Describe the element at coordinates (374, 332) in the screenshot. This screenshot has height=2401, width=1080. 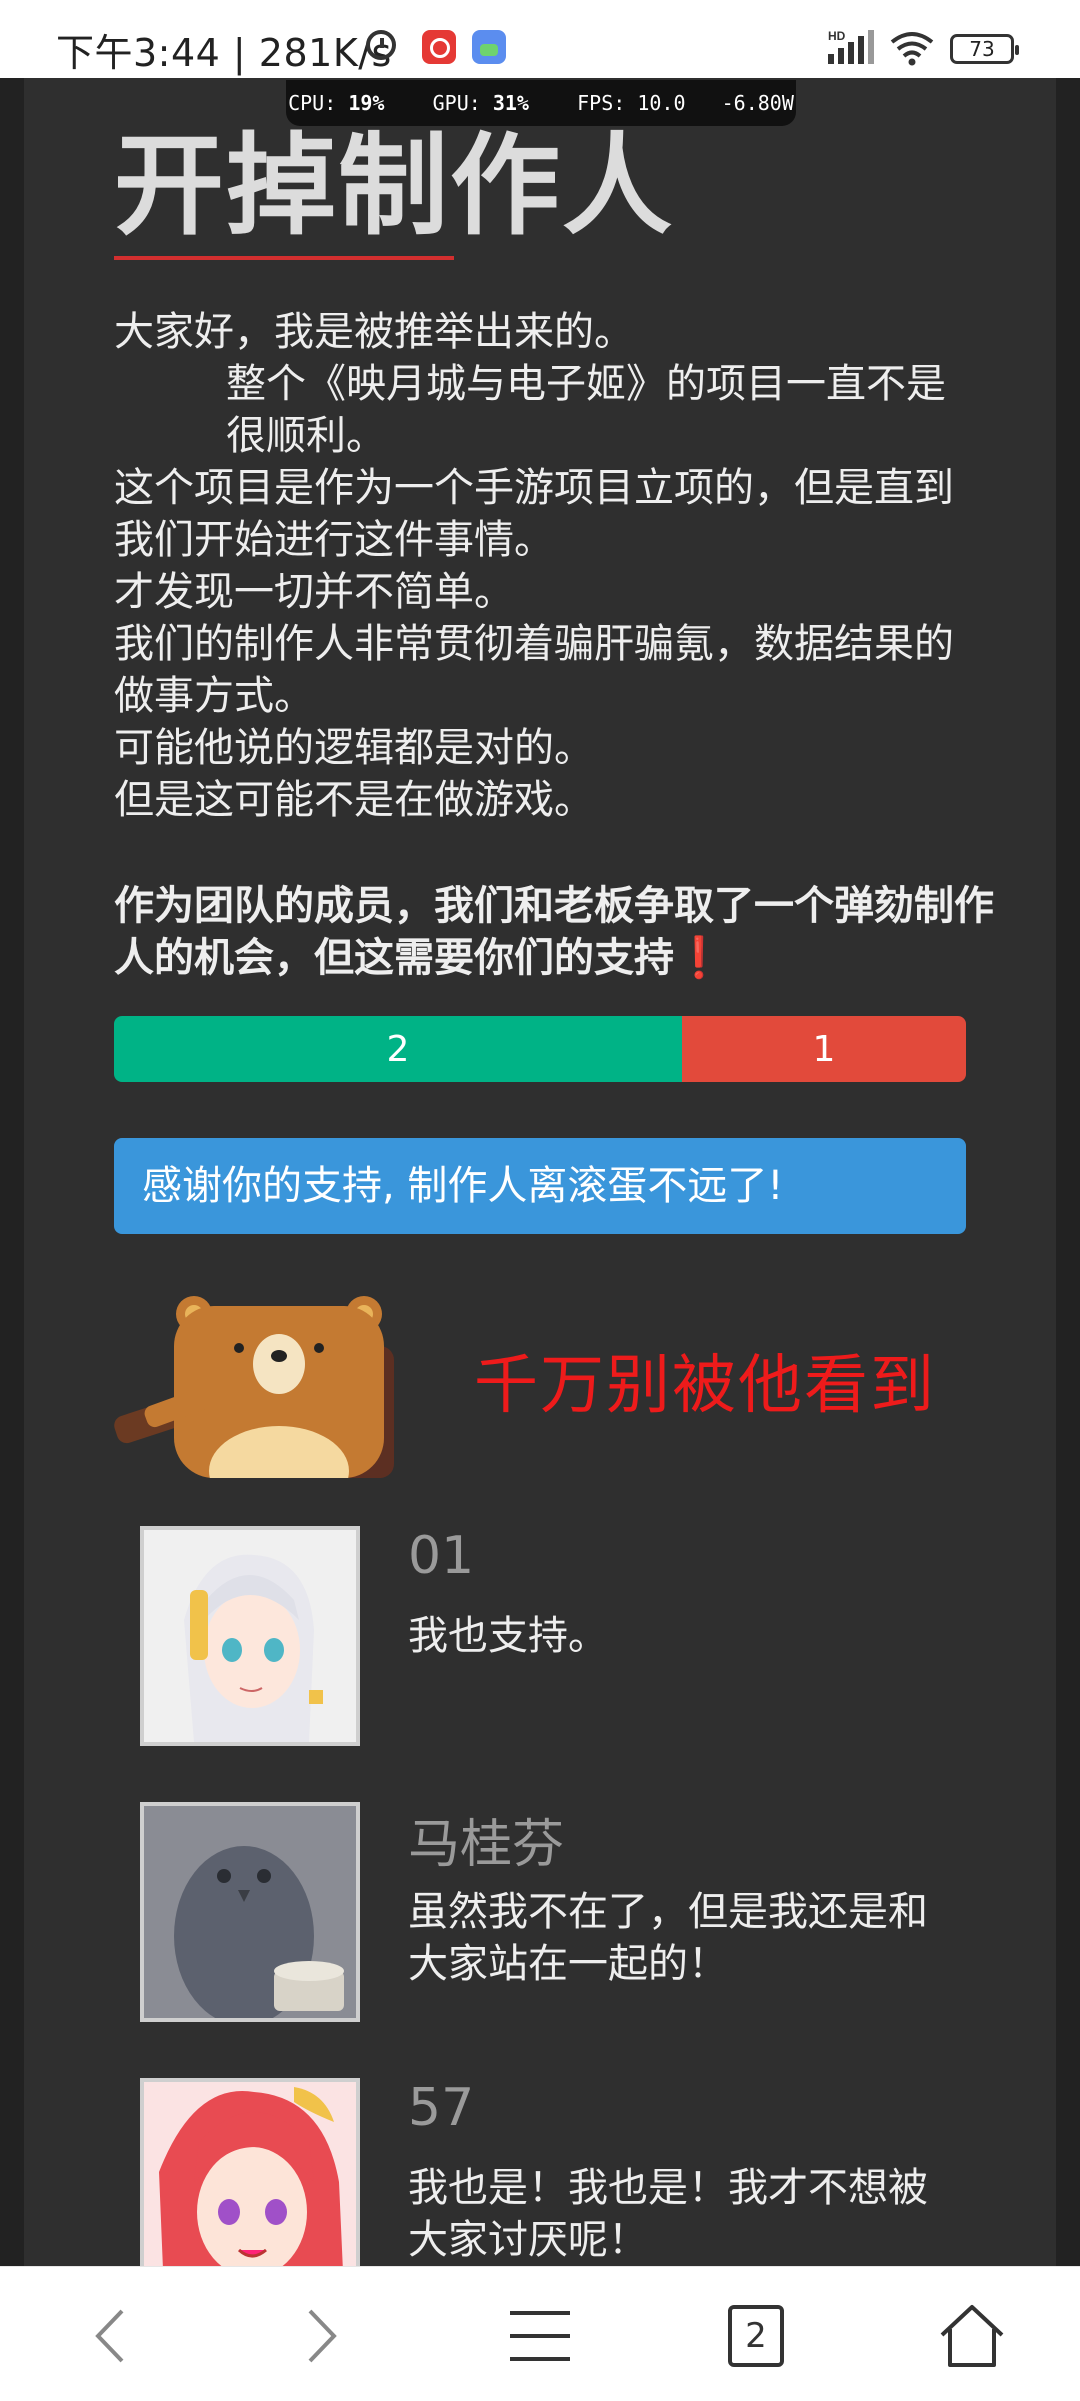
I see `paragraph: 大家好，我是被推举出来的。` at that location.